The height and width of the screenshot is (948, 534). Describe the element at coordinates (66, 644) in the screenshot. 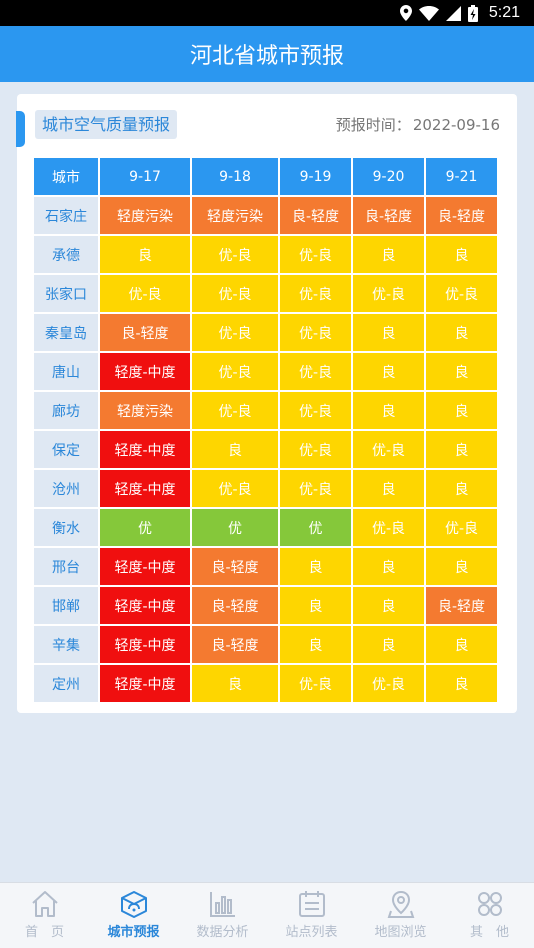

I see `city-name-cell: 辛集` at that location.